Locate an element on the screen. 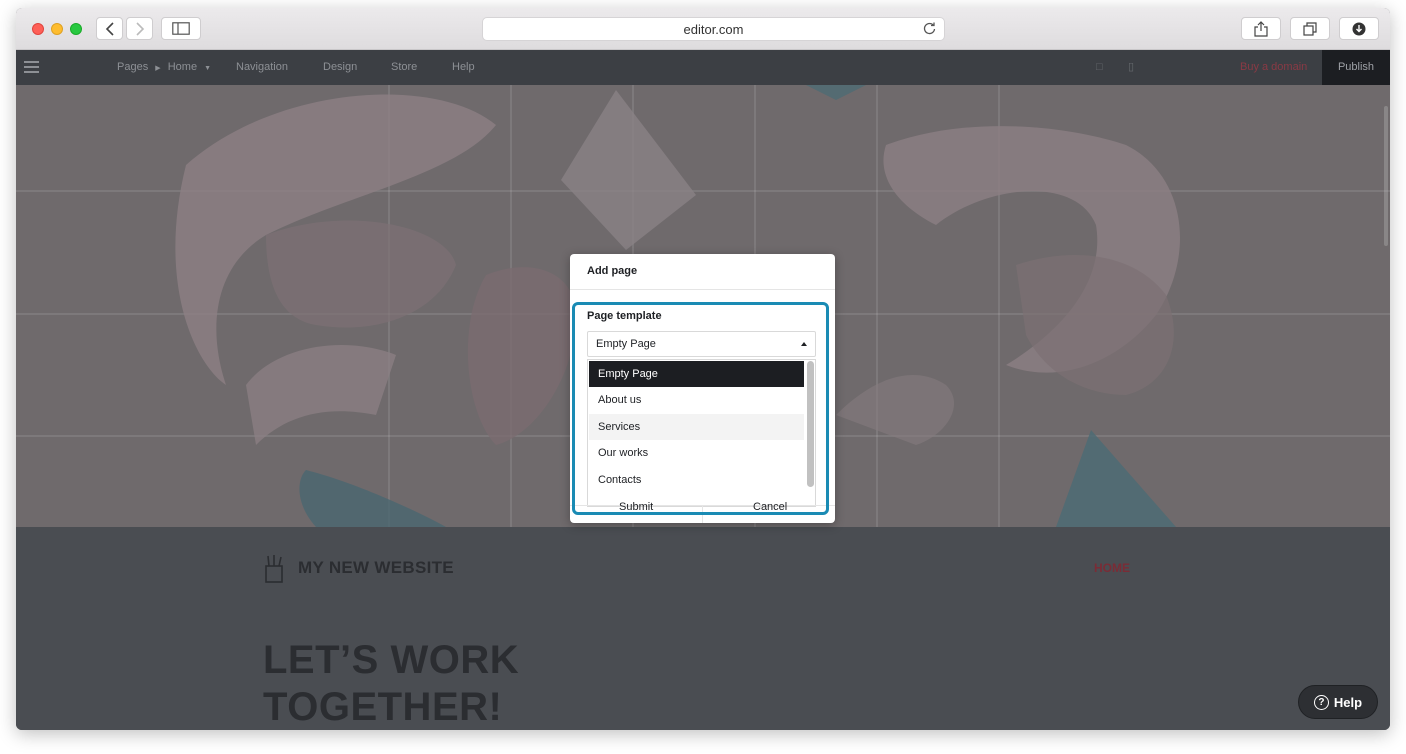  dialog-title: Add page is located at coordinates (612, 271).